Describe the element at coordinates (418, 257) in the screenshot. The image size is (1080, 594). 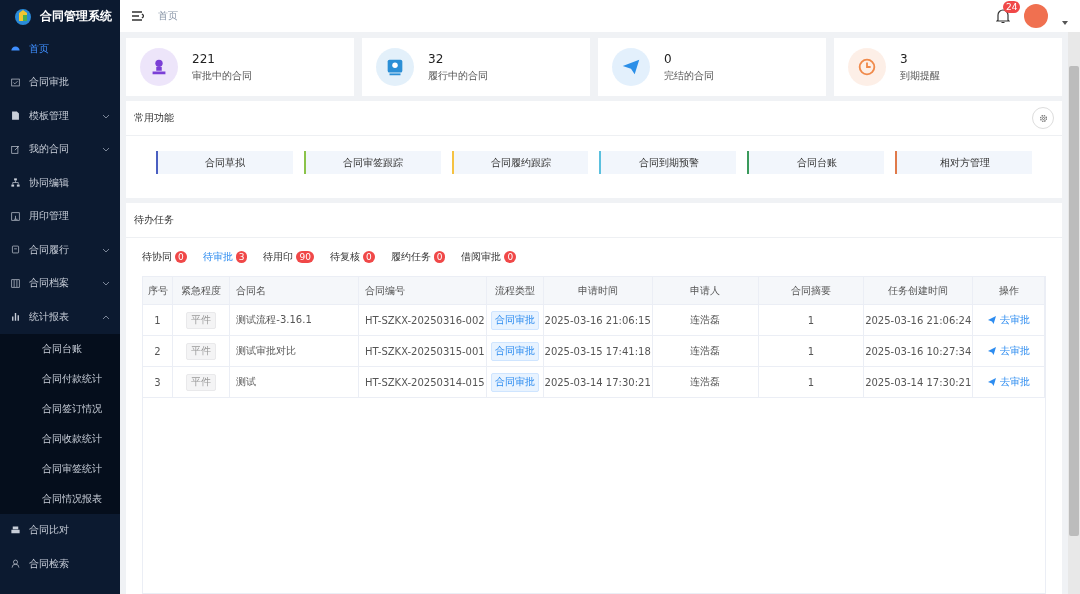
I see `task-tab: 履约任务 0` at that location.